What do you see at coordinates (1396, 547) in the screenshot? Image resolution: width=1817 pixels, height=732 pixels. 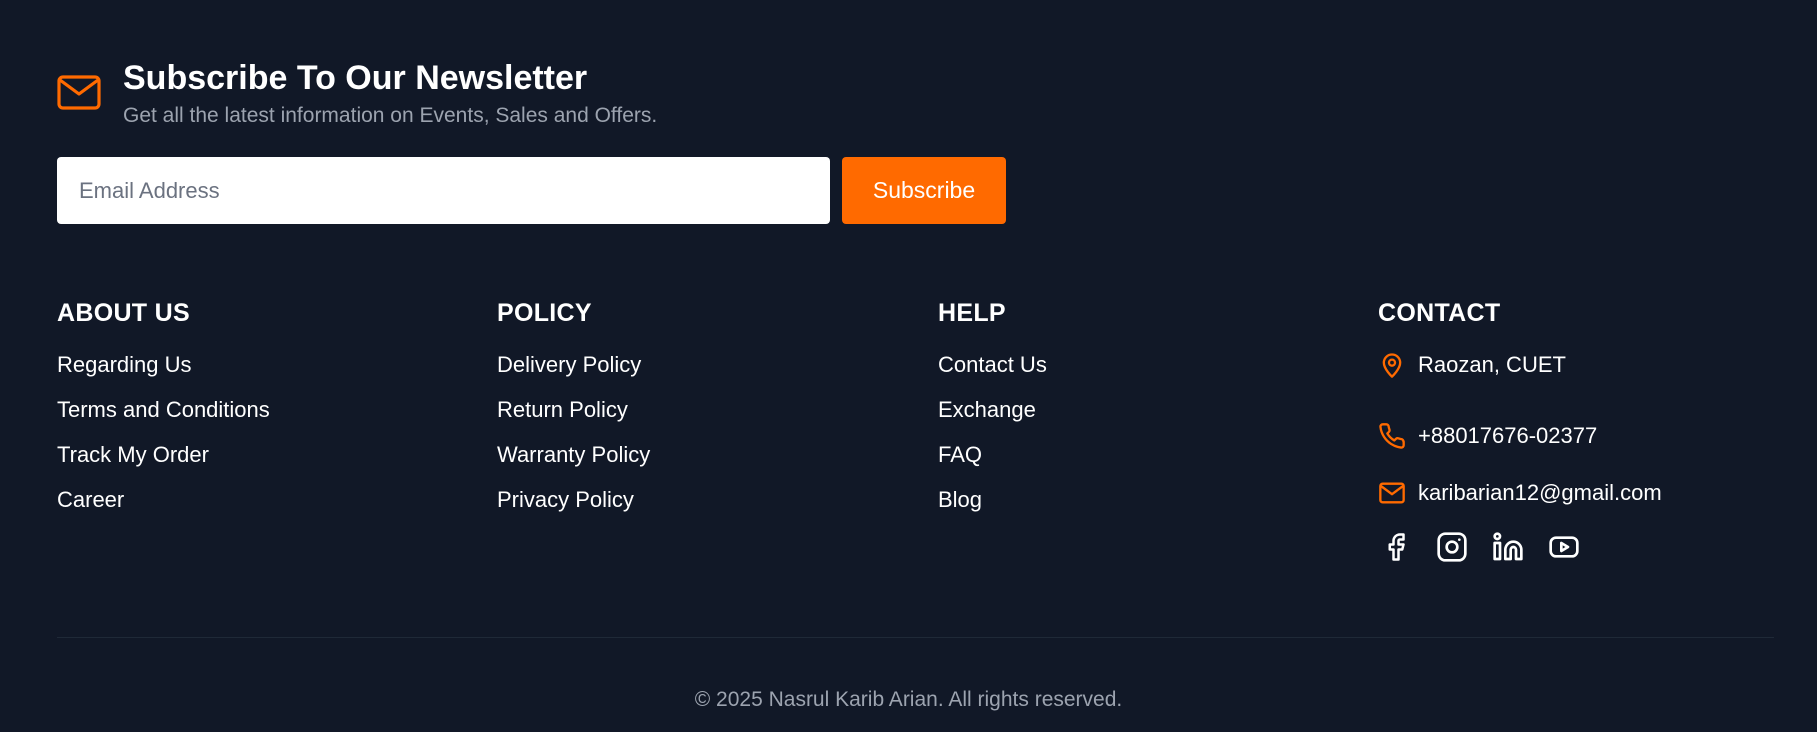 I see `facebook-icon` at bounding box center [1396, 547].